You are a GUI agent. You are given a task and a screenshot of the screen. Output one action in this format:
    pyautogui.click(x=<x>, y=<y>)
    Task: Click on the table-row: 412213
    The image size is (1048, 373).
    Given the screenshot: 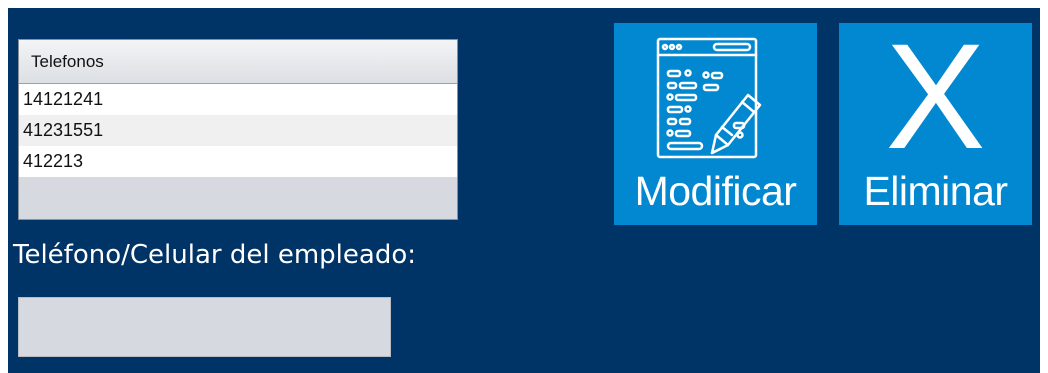 What is the action you would take?
    pyautogui.click(x=238, y=161)
    